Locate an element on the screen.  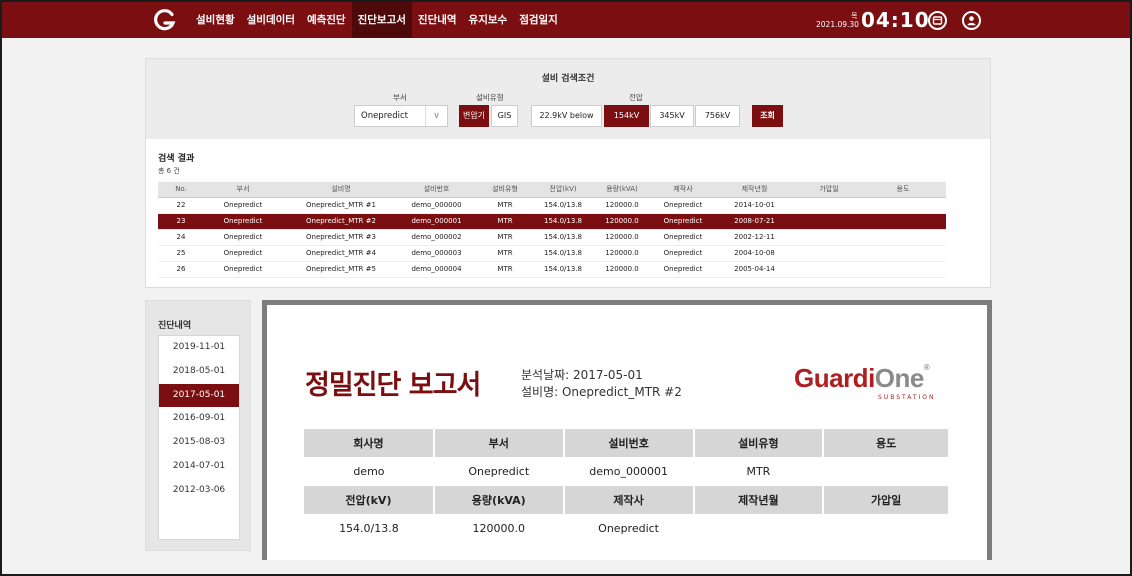
info-header-voltage: 전압(kV) is located at coordinates (369, 500).